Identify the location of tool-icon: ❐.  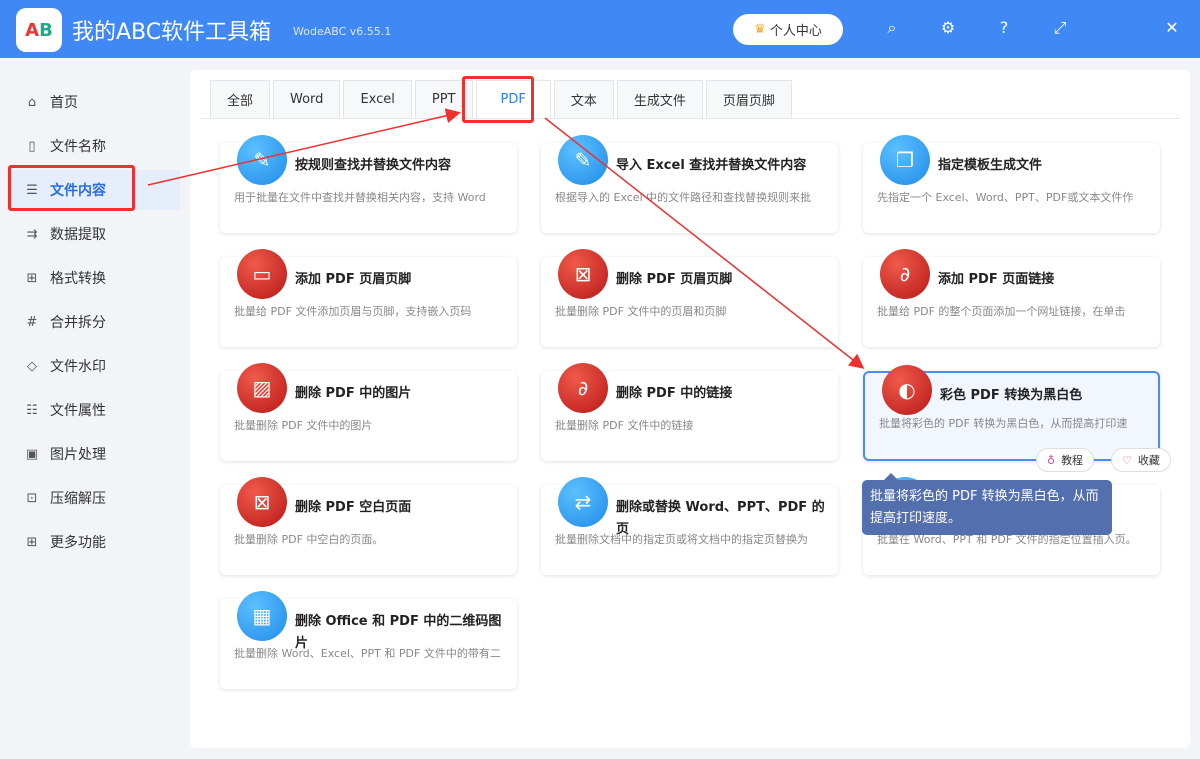
(905, 160).